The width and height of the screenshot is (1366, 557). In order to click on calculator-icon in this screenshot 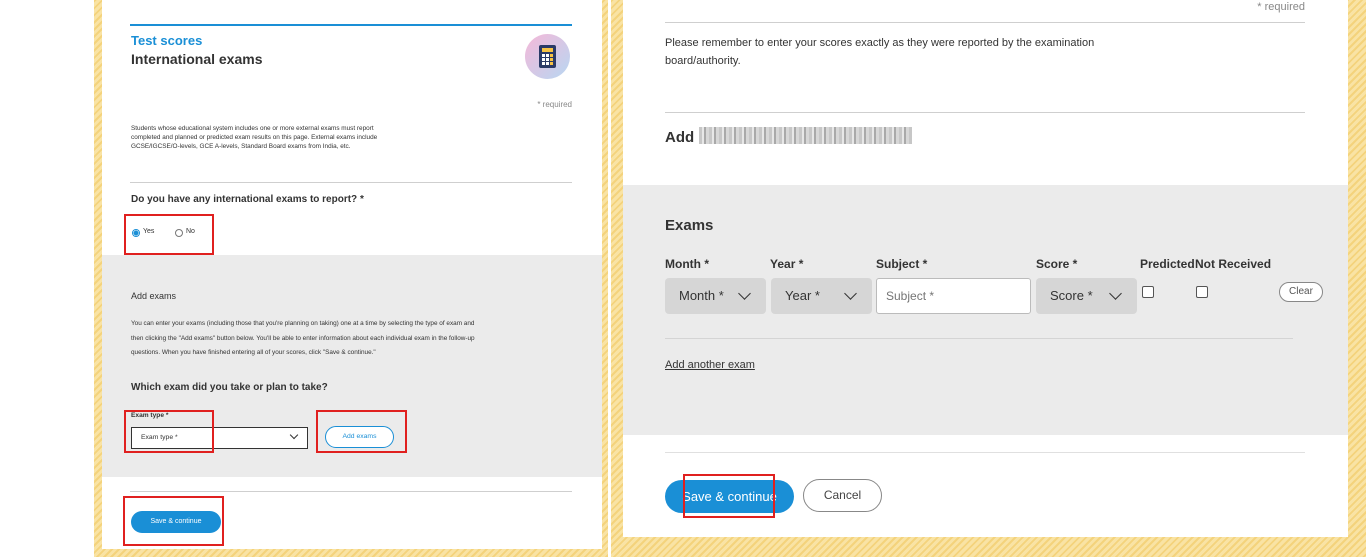, I will do `click(547, 56)`.